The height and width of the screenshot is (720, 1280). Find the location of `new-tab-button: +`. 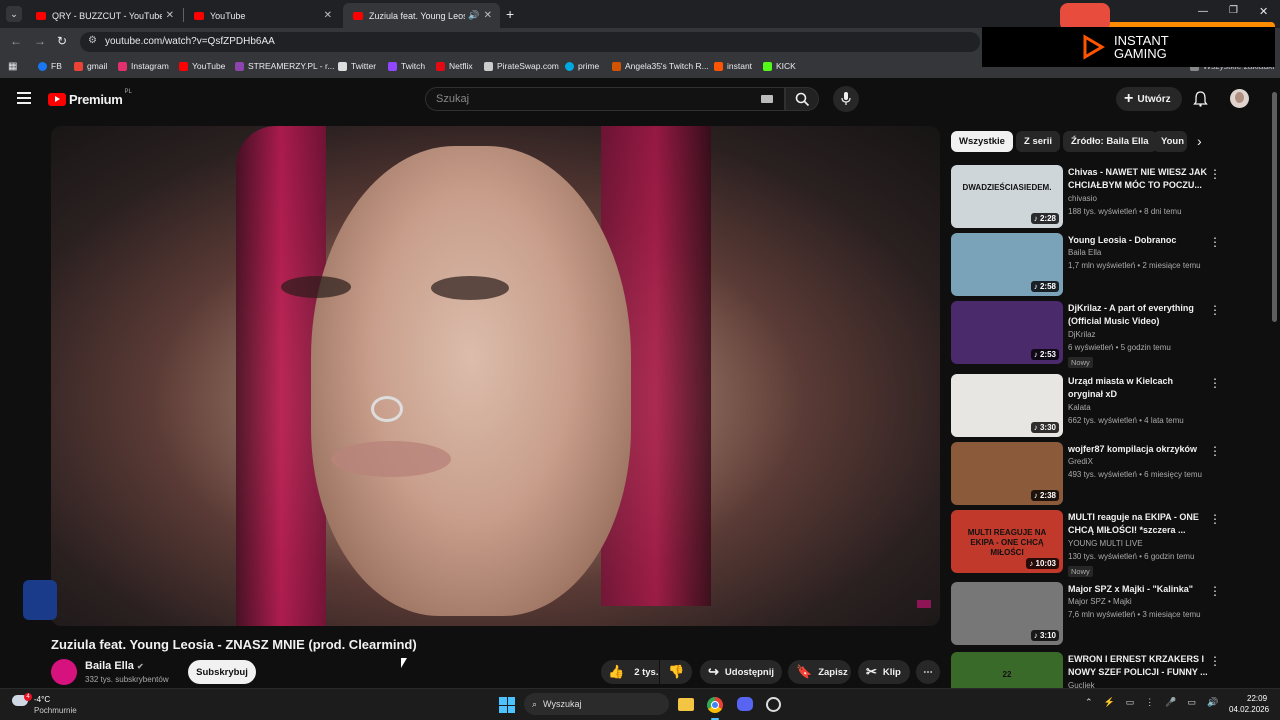

new-tab-button: + is located at coordinates (510, 14).